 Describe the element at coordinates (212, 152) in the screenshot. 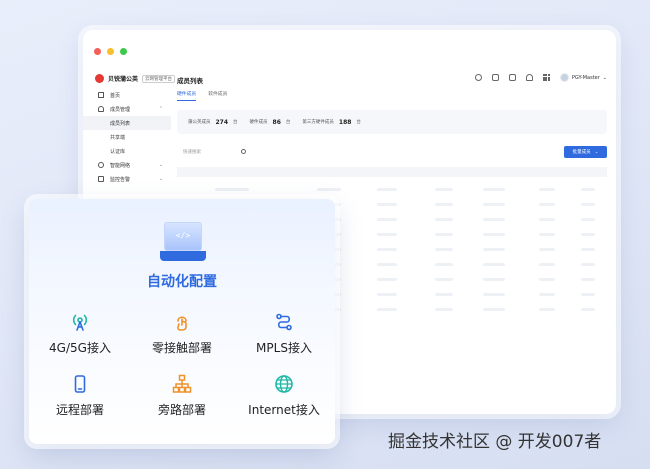

I see `search-input: 快速搜索` at that location.